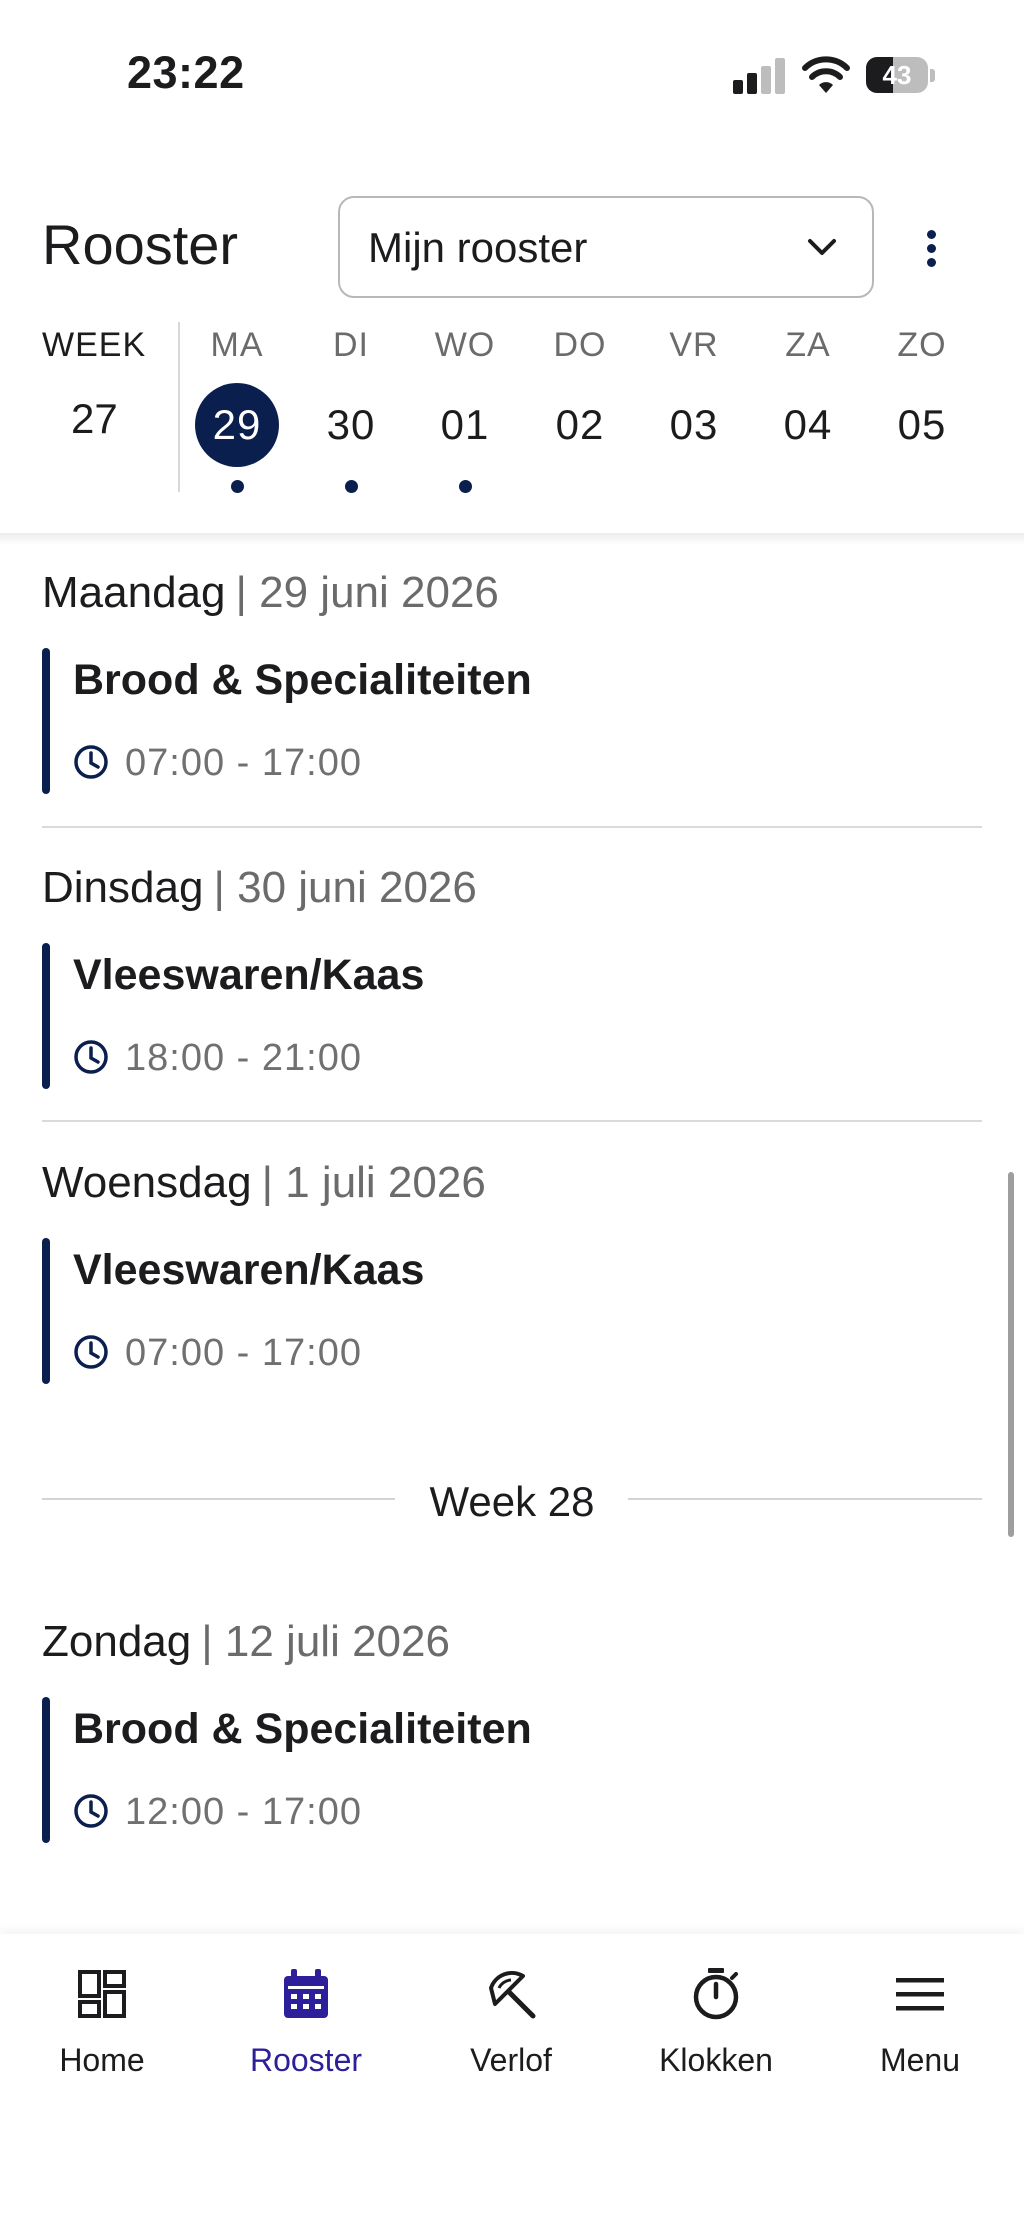  I want to click on week-divider, so click(179, 407).